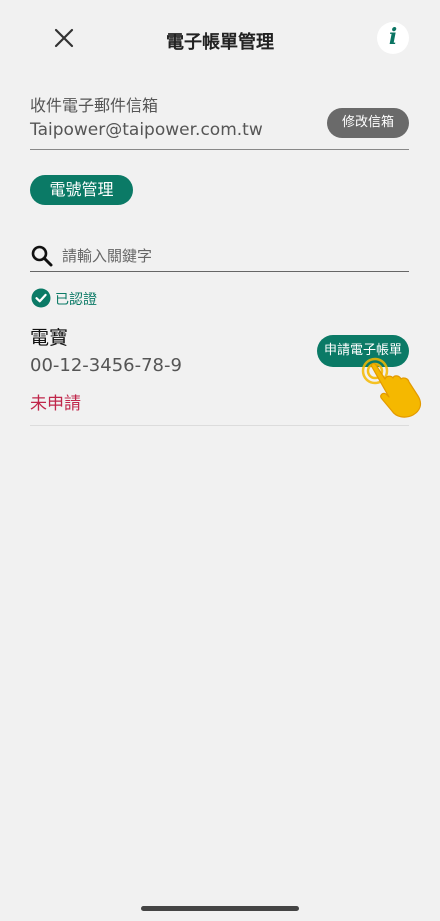 The image size is (440, 921). Describe the element at coordinates (219, 370) in the screenshot. I see `account-card: 電寶 00-12-3456-78-9 未申請 申請電子帳單` at that location.